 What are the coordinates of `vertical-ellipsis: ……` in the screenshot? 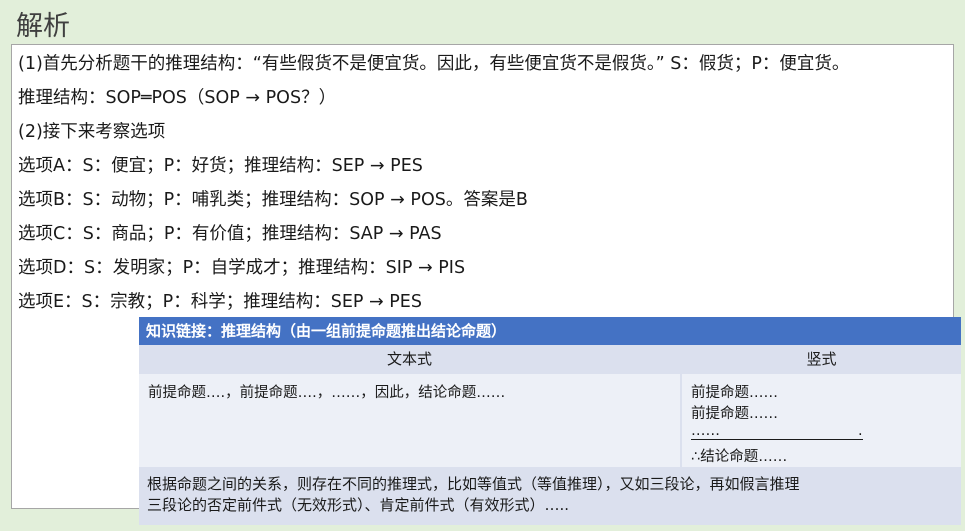 It's located at (705, 431).